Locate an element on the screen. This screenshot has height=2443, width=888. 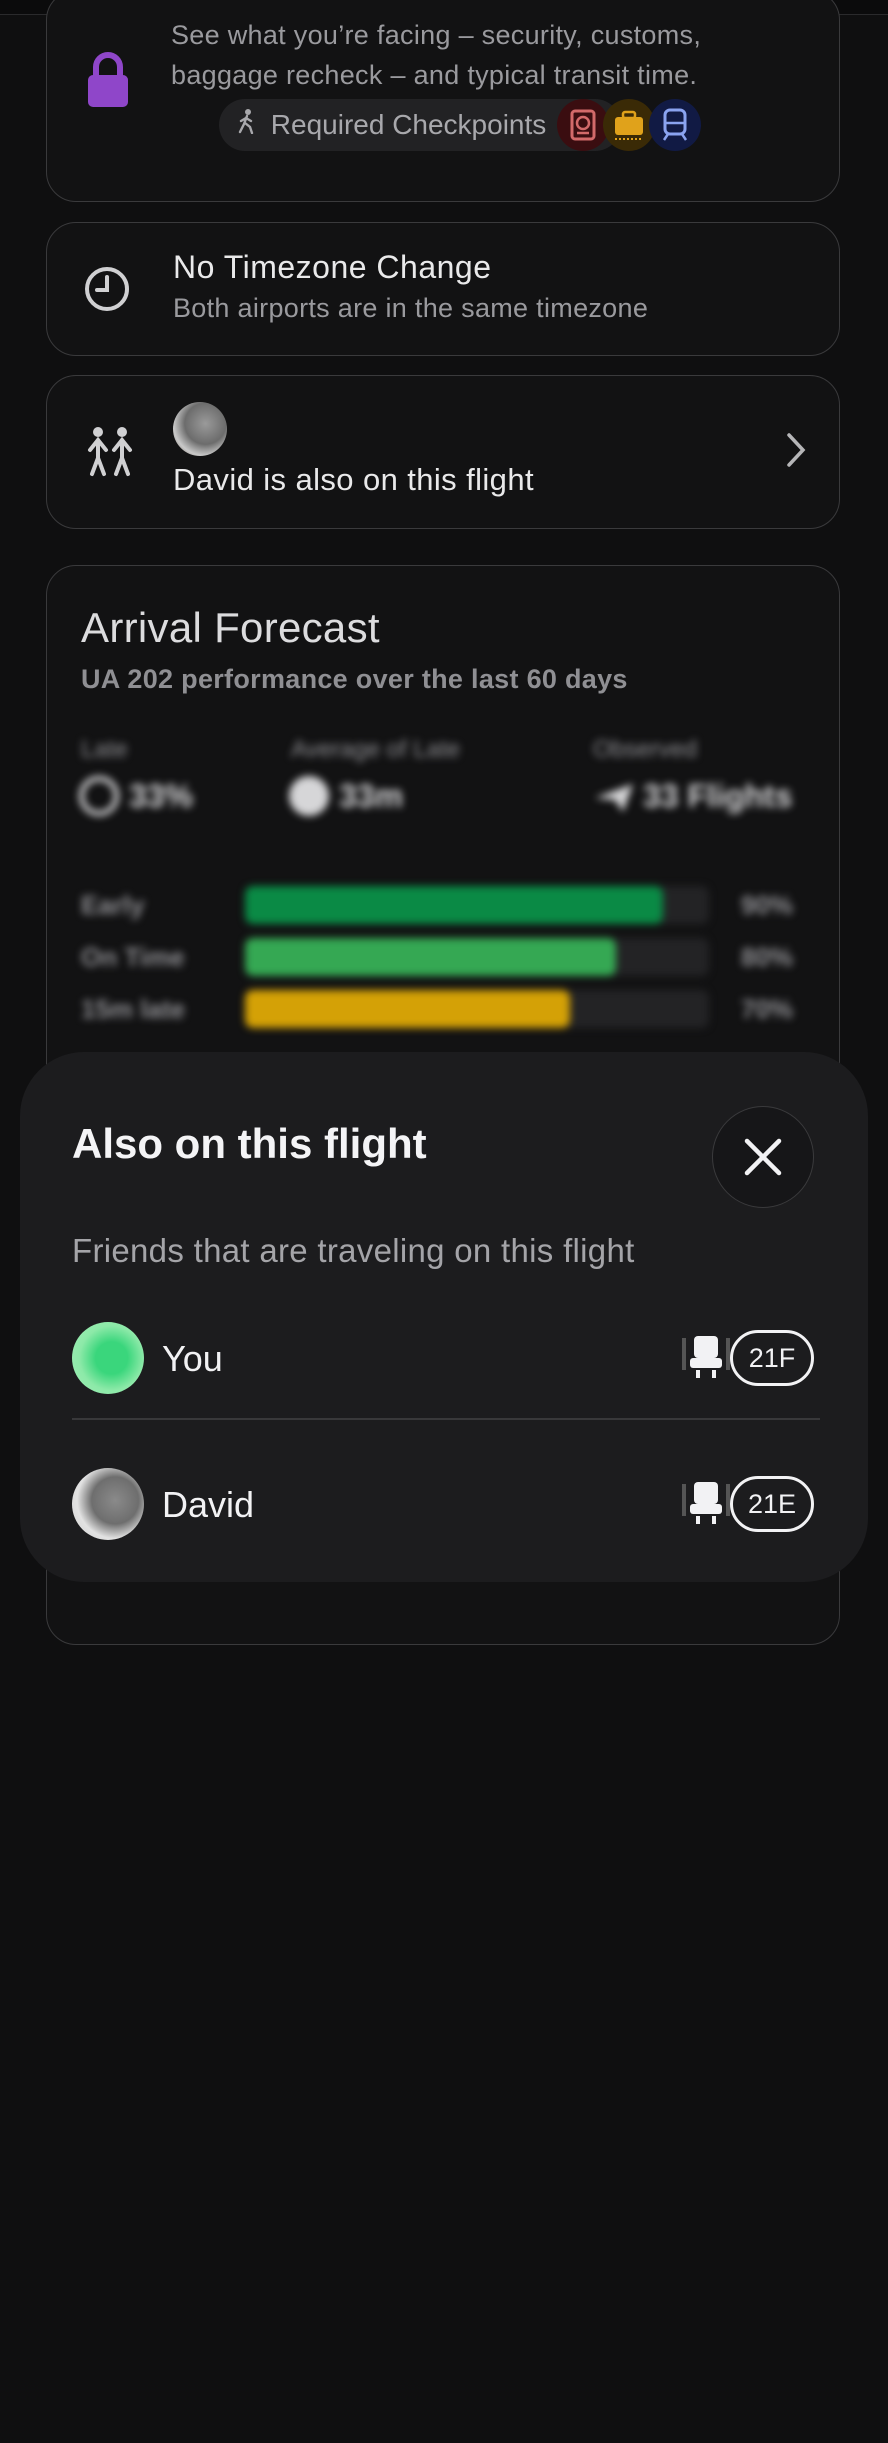
lock-icon is located at coordinates (108, 82).